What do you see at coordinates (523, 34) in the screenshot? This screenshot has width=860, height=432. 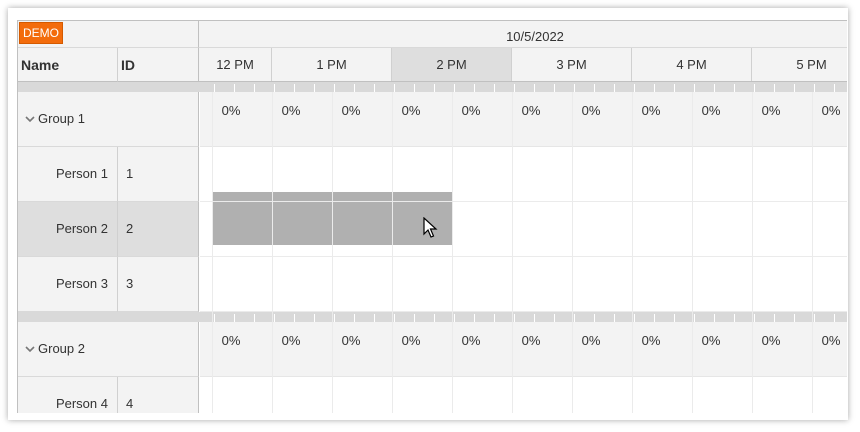 I see `date-header: 10/5/2022` at bounding box center [523, 34].